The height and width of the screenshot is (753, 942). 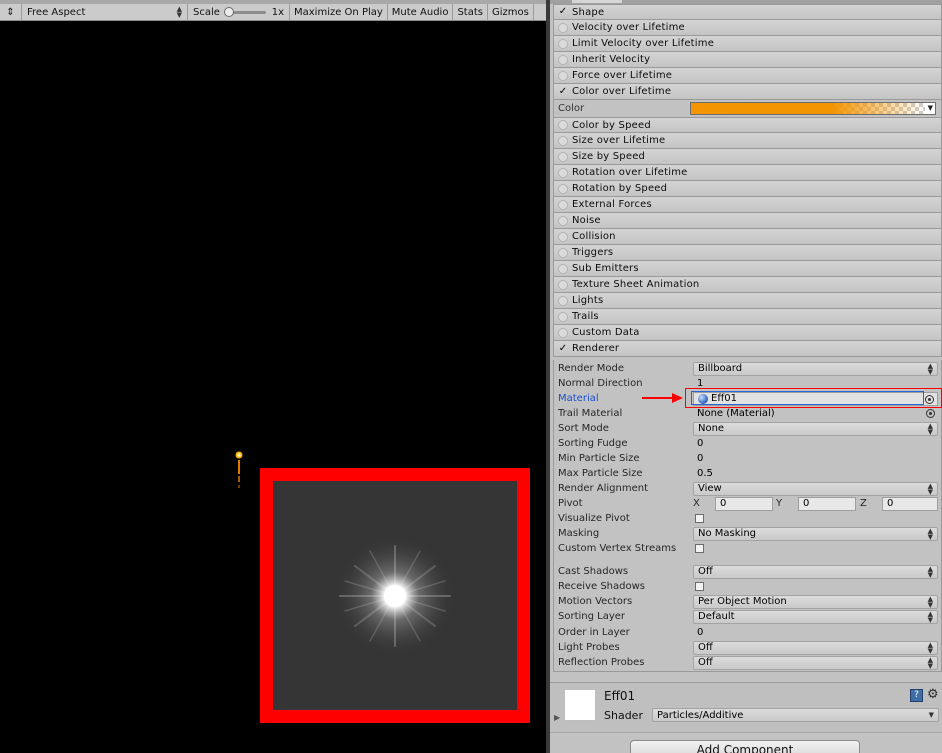 I want to click on module-label: Velocity over Lifetime, so click(x=628, y=27).